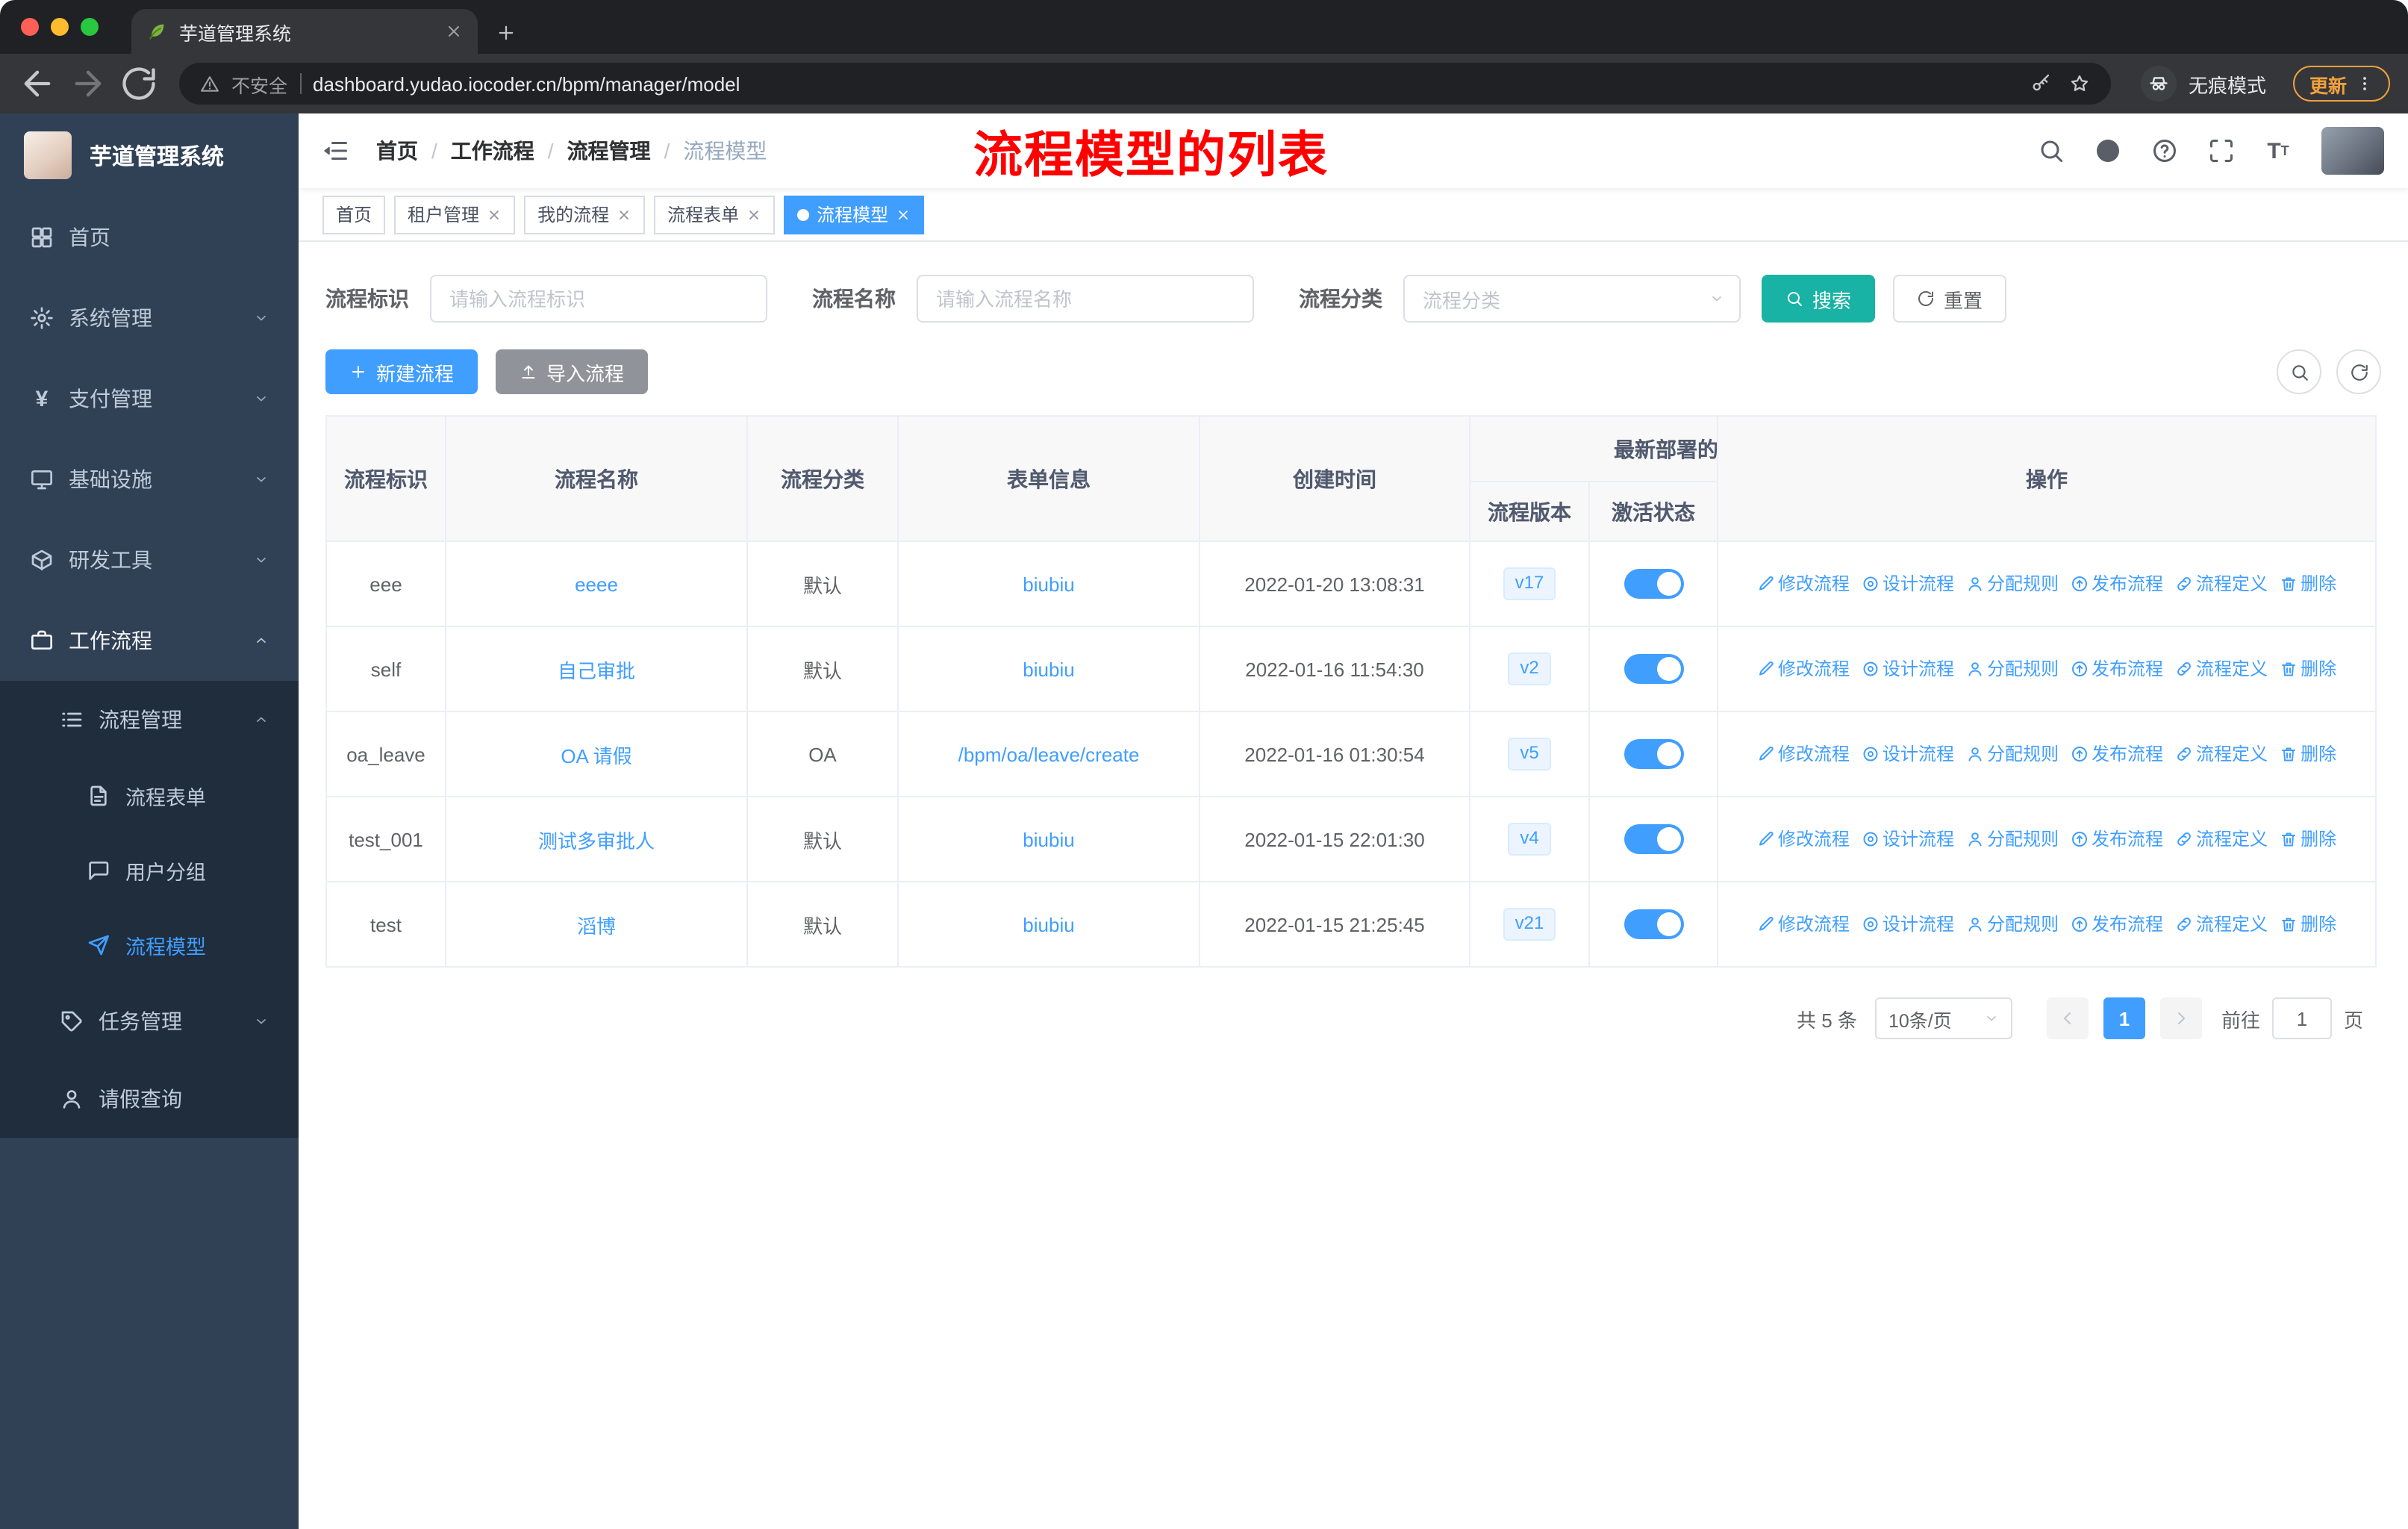 This screenshot has width=2408, height=1529. What do you see at coordinates (88, 83) in the screenshot?
I see `forward-button` at bounding box center [88, 83].